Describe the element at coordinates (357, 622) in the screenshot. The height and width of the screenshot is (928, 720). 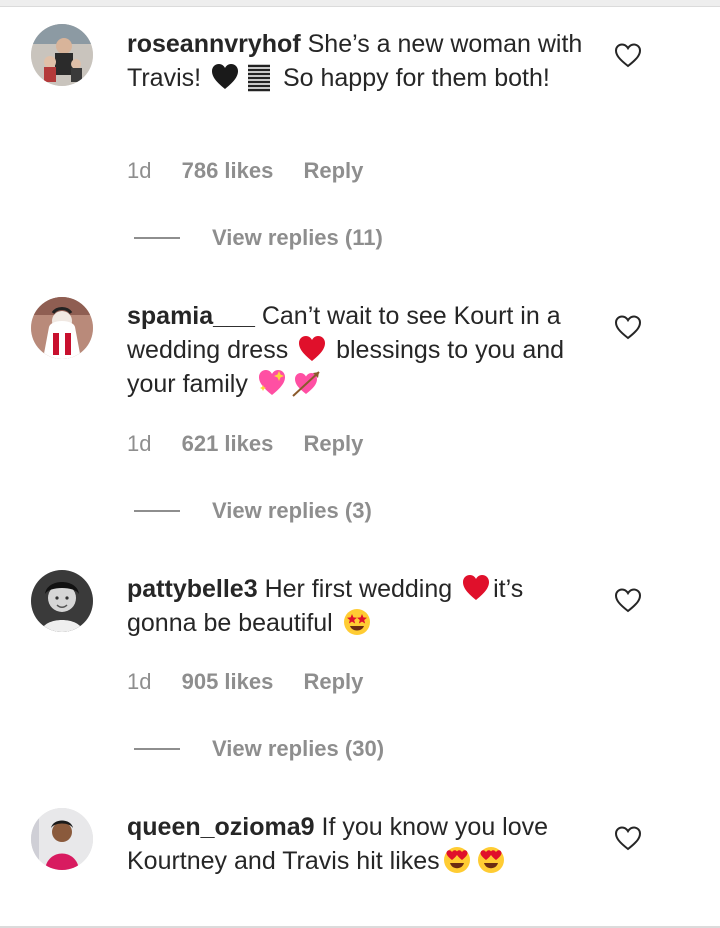
I see `star-struck-icon` at that location.